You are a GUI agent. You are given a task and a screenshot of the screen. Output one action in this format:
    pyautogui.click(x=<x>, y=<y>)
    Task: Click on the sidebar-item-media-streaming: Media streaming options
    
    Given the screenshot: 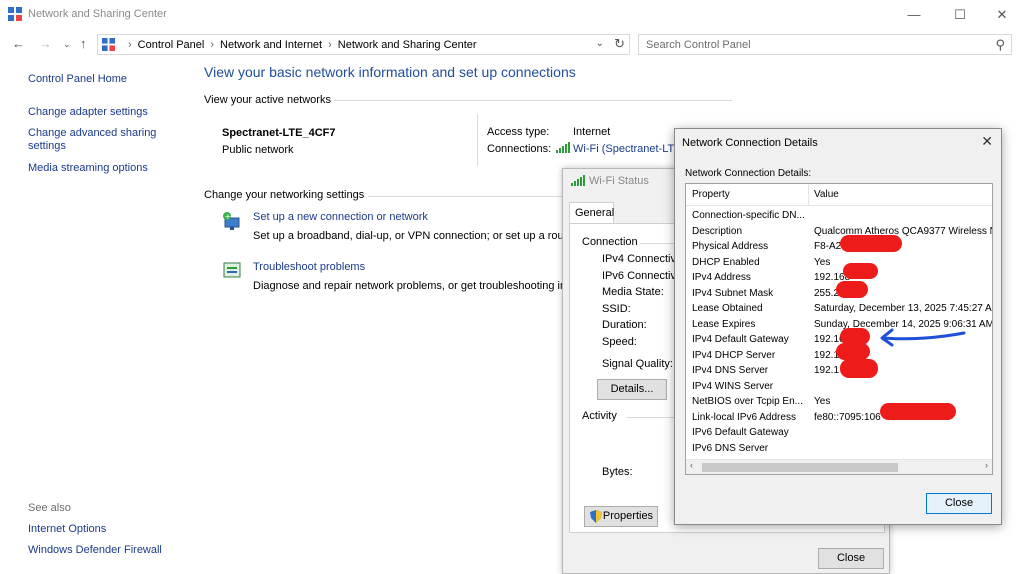 What is the action you would take?
    pyautogui.click(x=88, y=168)
    